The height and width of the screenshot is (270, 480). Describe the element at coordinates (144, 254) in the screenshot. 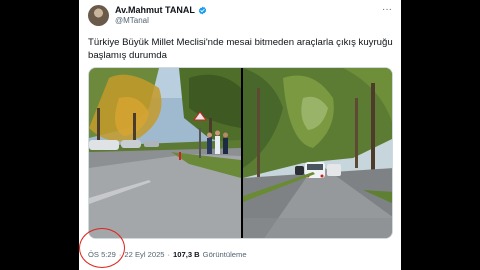

I see `tweet-date: 22 Eyl 2025` at that location.